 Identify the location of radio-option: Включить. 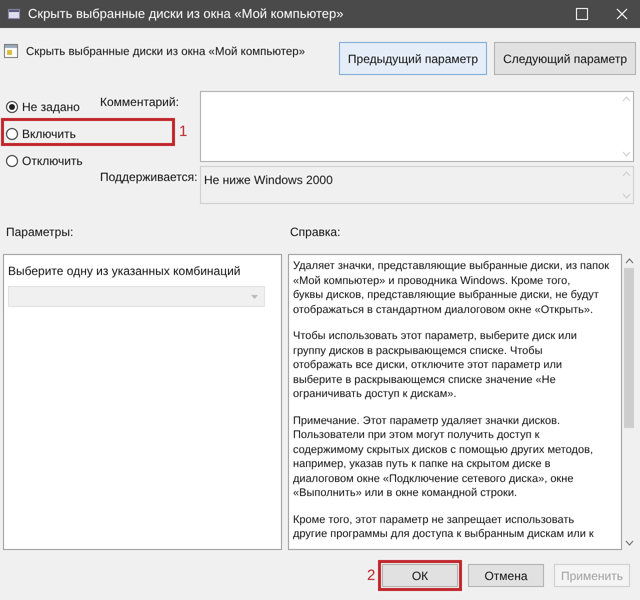
(41, 134).